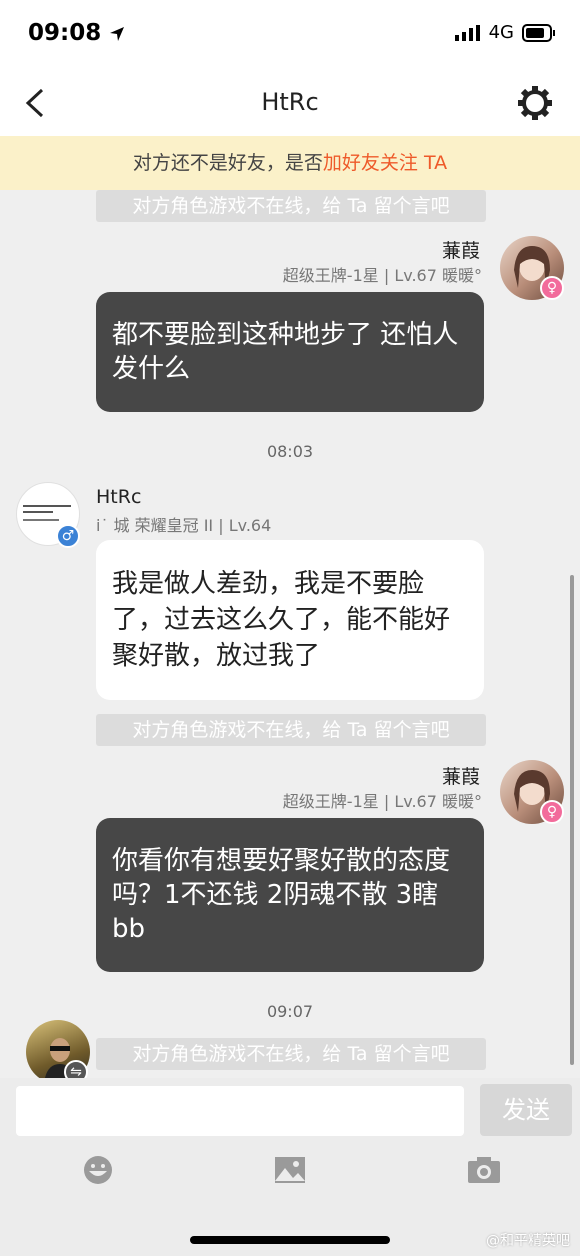  I want to click on contact-meta: i˙ 城 荣耀皇冠 II | Lv.64, so click(184, 525).